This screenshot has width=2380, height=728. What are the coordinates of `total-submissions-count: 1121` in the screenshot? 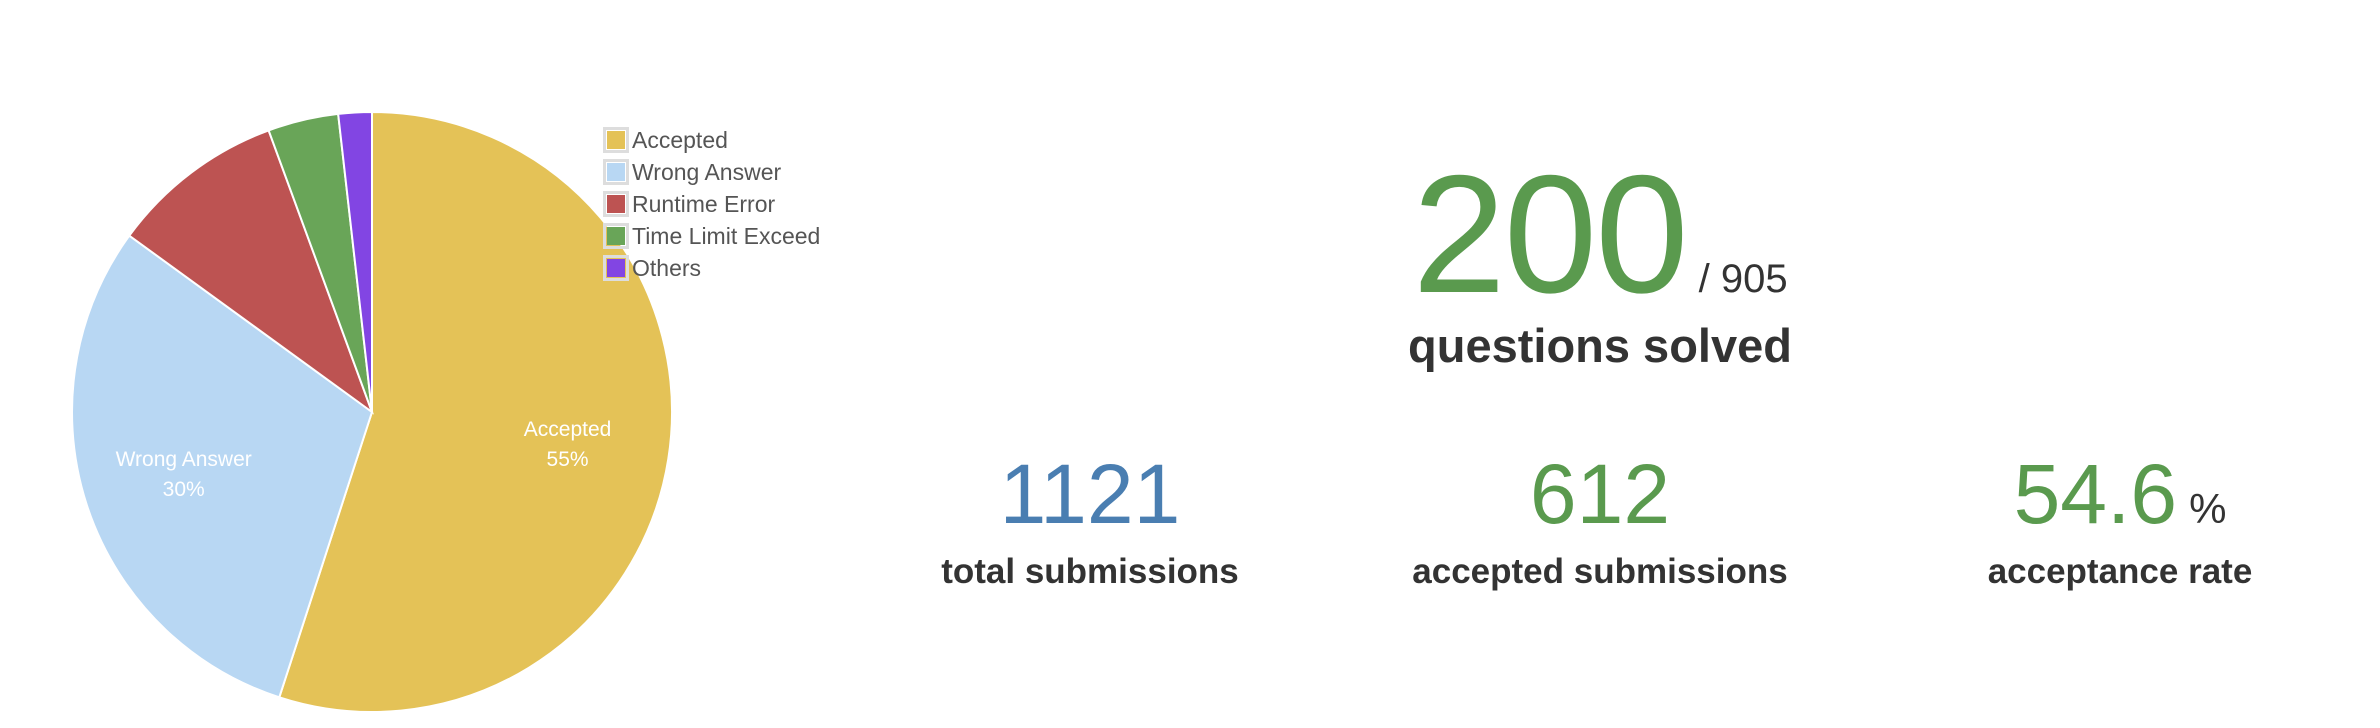 It's located at (1090, 494).